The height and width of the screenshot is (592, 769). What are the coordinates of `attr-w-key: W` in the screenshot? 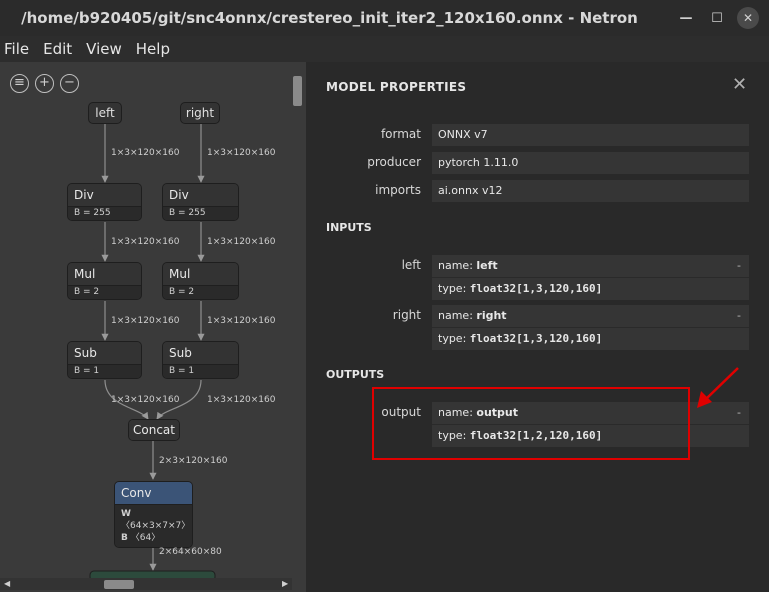 It's located at (126, 514).